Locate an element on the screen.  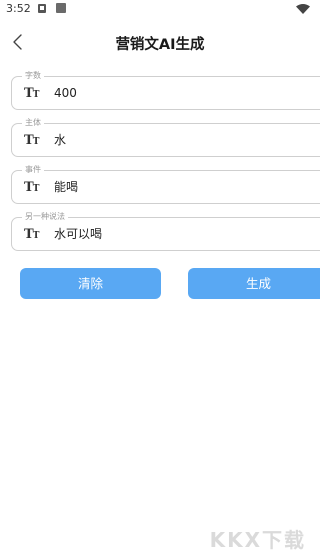
app-header: 营销文AI生成 is located at coordinates (160, 42).